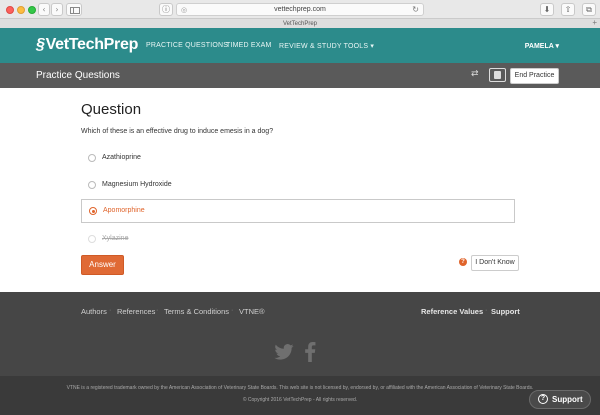 The width and height of the screenshot is (600, 415). Describe the element at coordinates (298, 239) in the screenshot. I see `answer-option-xylazine: Xylazine` at that location.